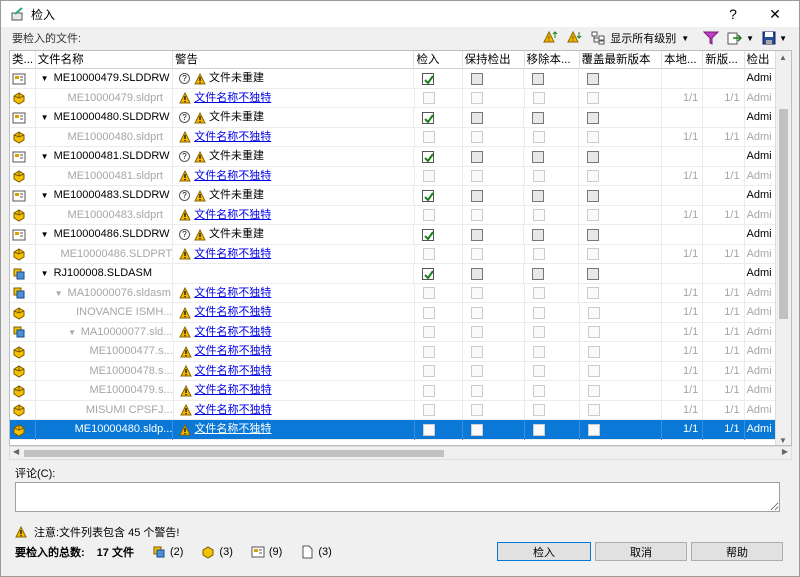 The width and height of the screenshot is (800, 577). Describe the element at coordinates (104, 157) in the screenshot. I see `filename-cell: ▼ ME10000481.SLDDRW` at that location.